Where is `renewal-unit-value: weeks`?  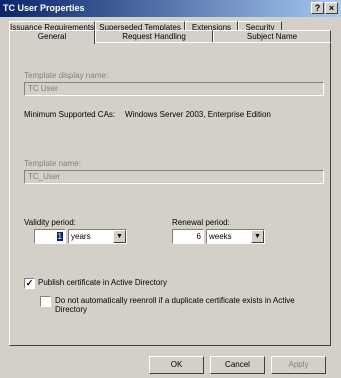 renewal-unit-value: weeks is located at coordinates (220, 236).